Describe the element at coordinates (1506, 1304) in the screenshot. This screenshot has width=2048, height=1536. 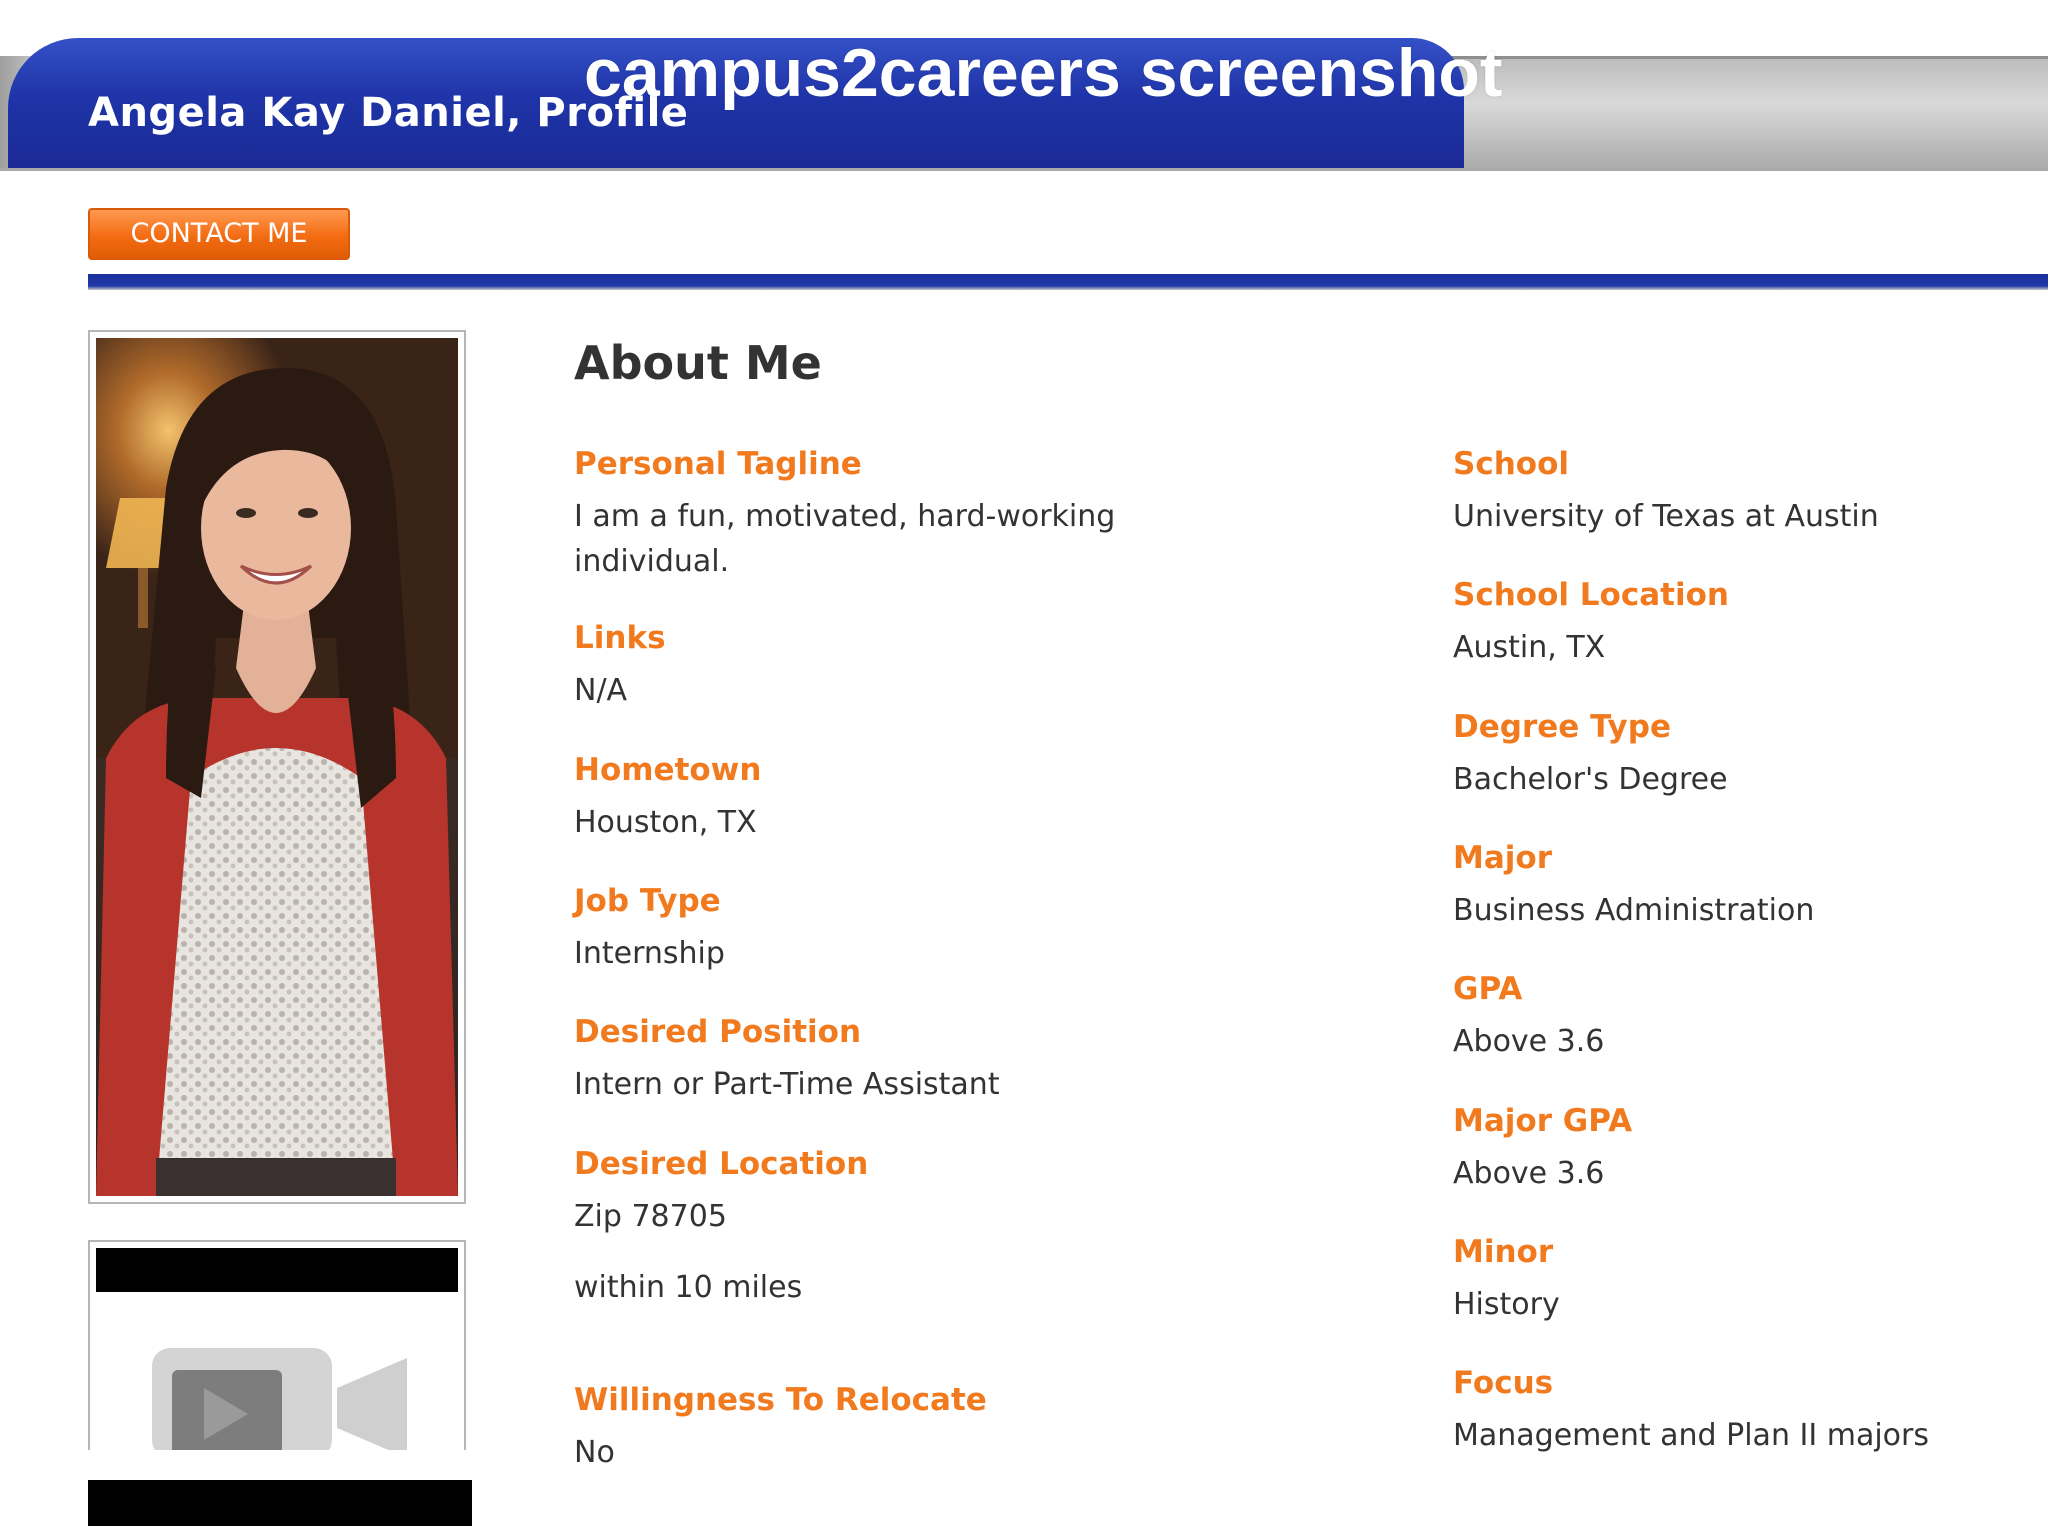
I see `field-value: History` at that location.